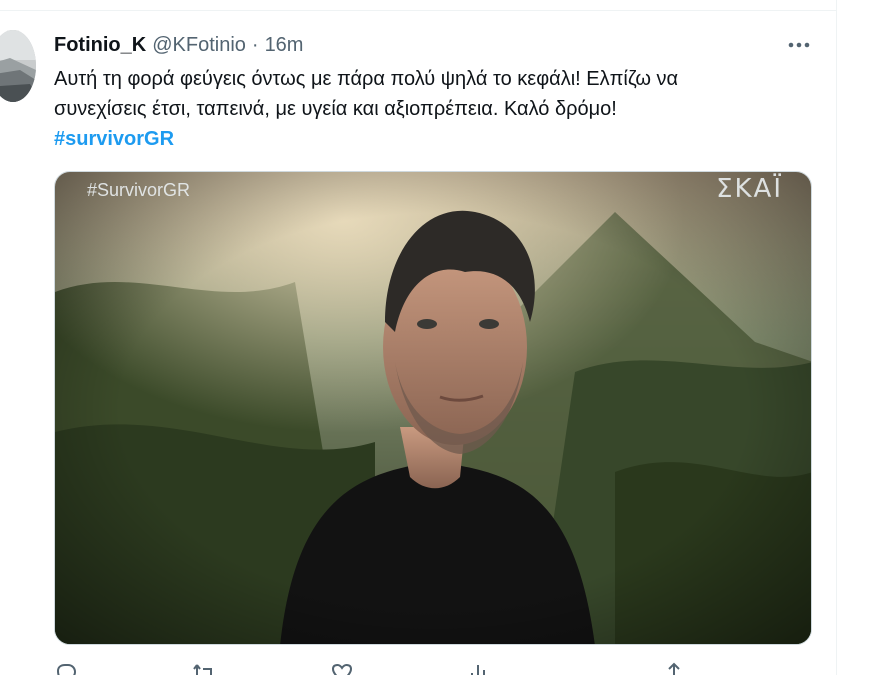 Image resolution: width=869 pixels, height=675 pixels. I want to click on share-icon, so click(674, 668).